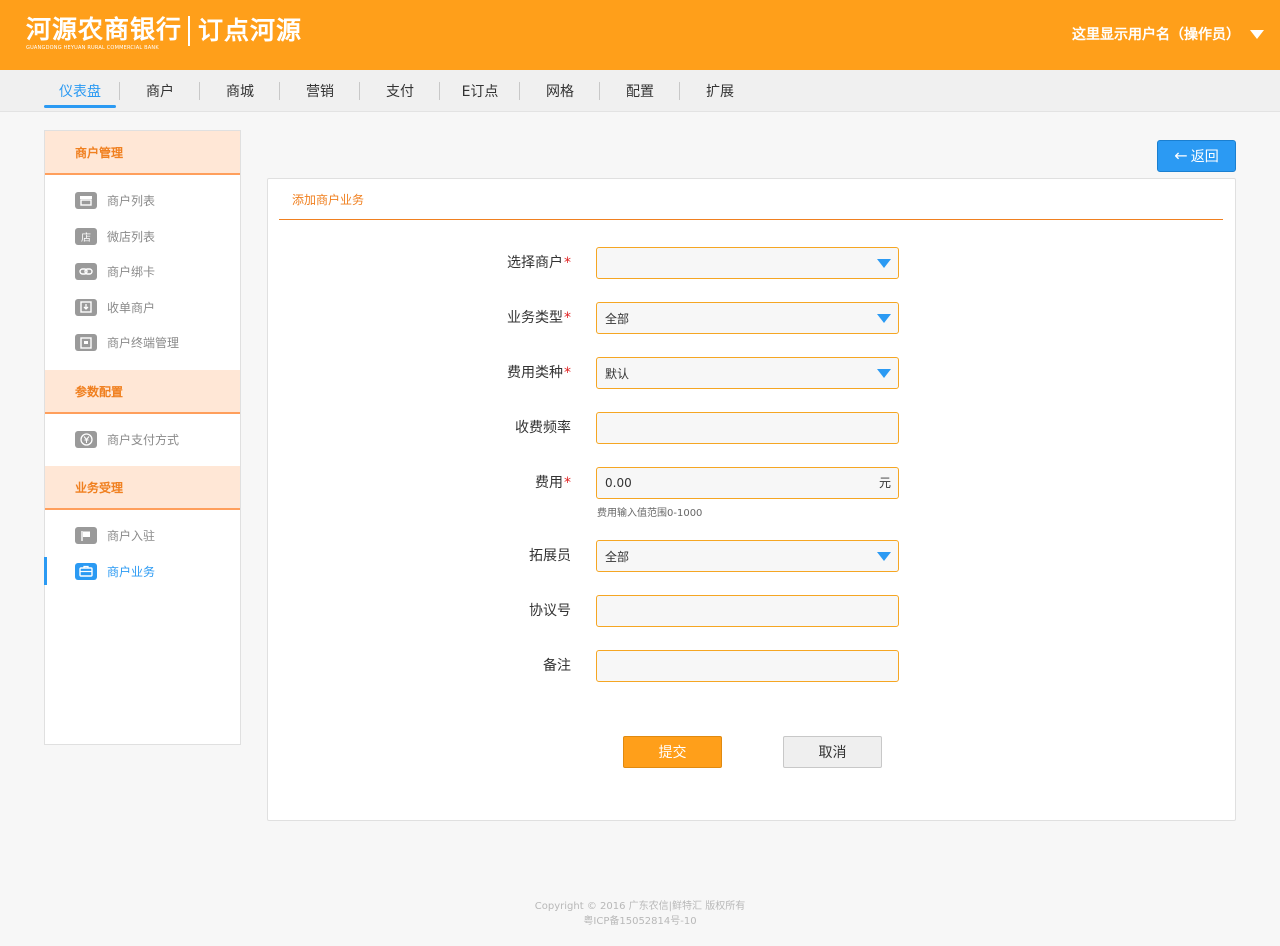  What do you see at coordinates (1204, 157) in the screenshot?
I see `back-button-label: 返回` at bounding box center [1204, 157].